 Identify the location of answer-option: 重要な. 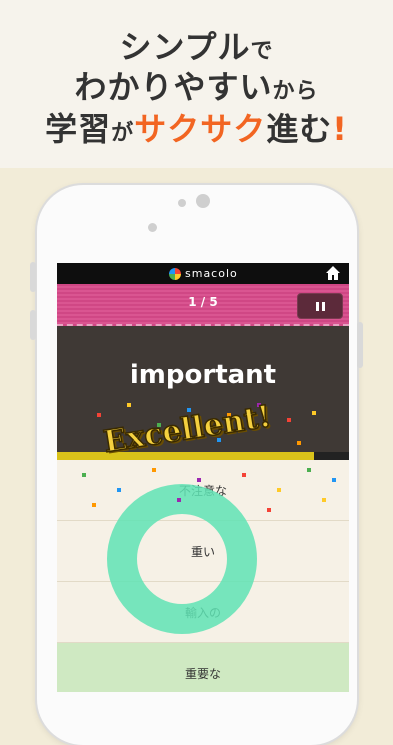
(203, 667).